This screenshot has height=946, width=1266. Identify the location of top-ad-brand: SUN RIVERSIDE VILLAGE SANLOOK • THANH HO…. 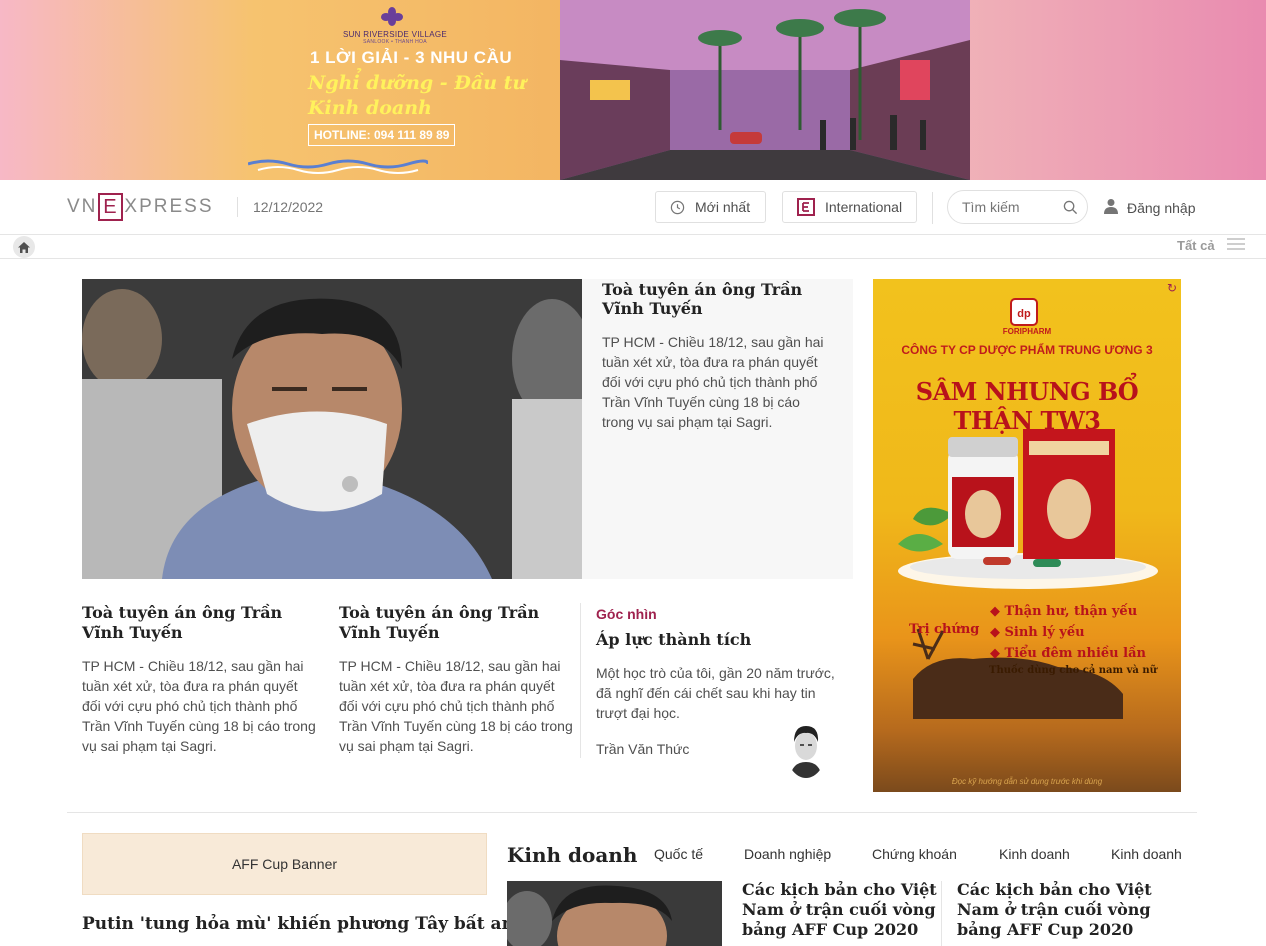
(395, 37).